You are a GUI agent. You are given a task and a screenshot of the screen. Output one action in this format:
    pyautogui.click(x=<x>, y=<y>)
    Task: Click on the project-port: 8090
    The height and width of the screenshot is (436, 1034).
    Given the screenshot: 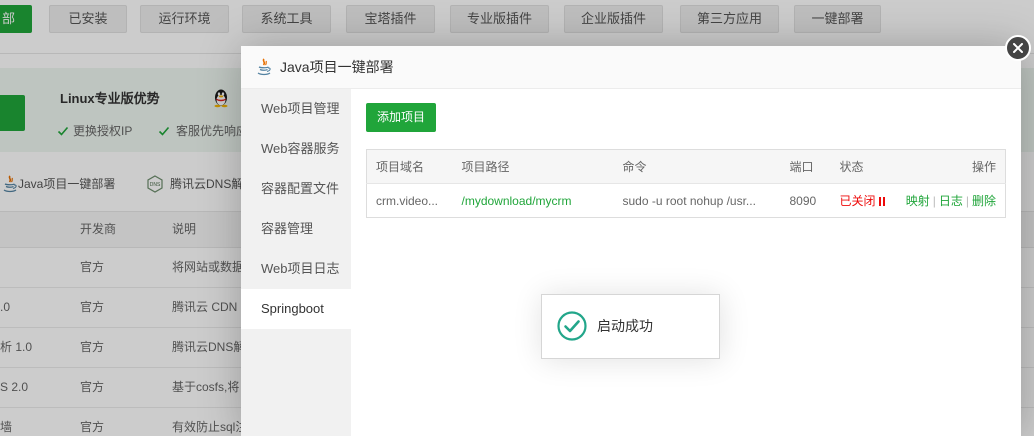 What is the action you would take?
    pyautogui.click(x=803, y=200)
    